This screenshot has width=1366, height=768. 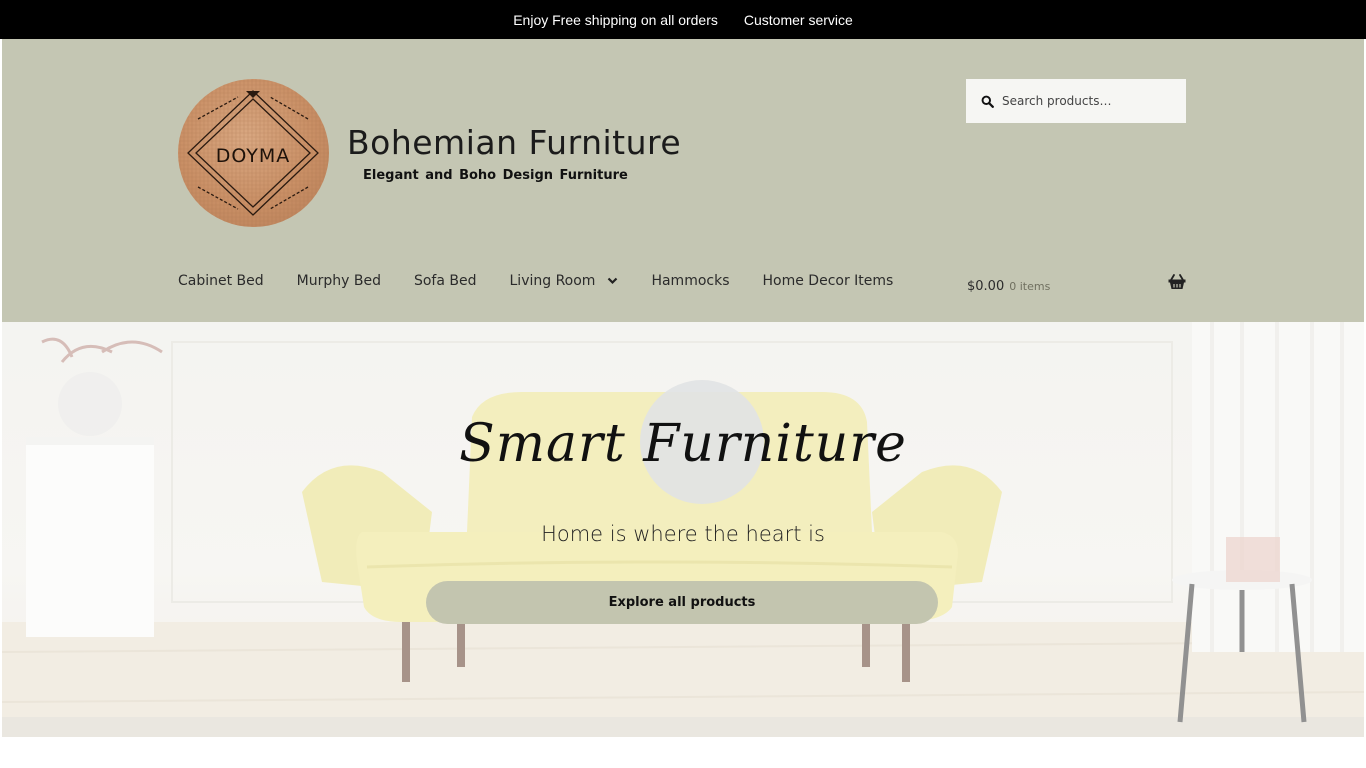 I want to click on free-shipping-link: Enjoy Free shipping on all orders, so click(x=615, y=20).